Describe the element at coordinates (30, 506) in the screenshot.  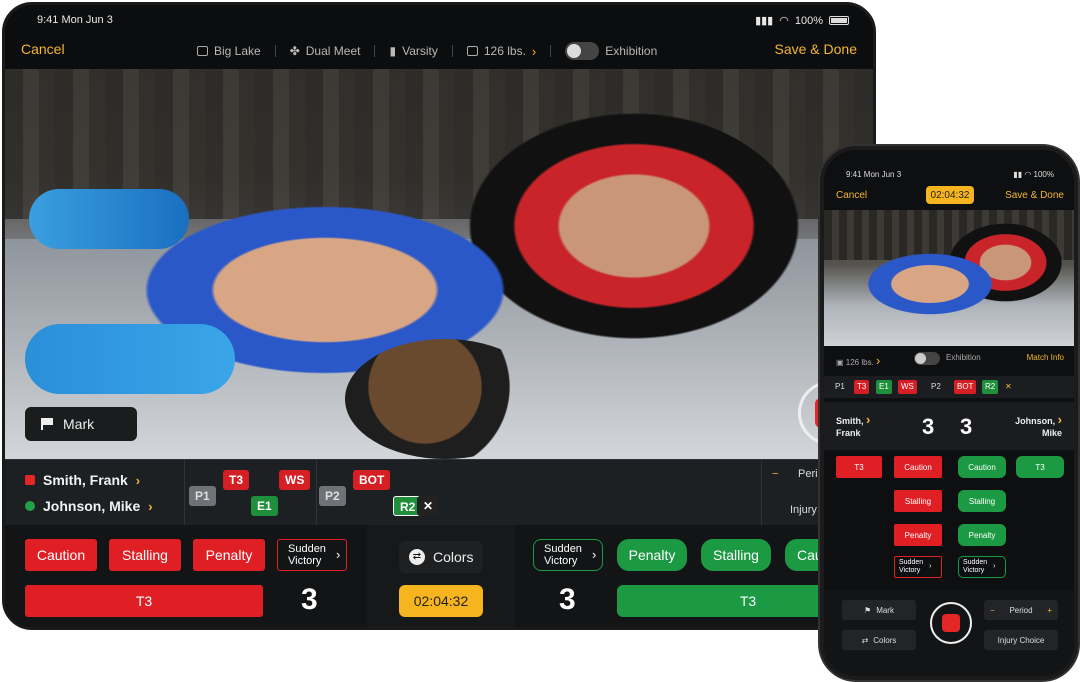
I see `green-color-dot` at that location.